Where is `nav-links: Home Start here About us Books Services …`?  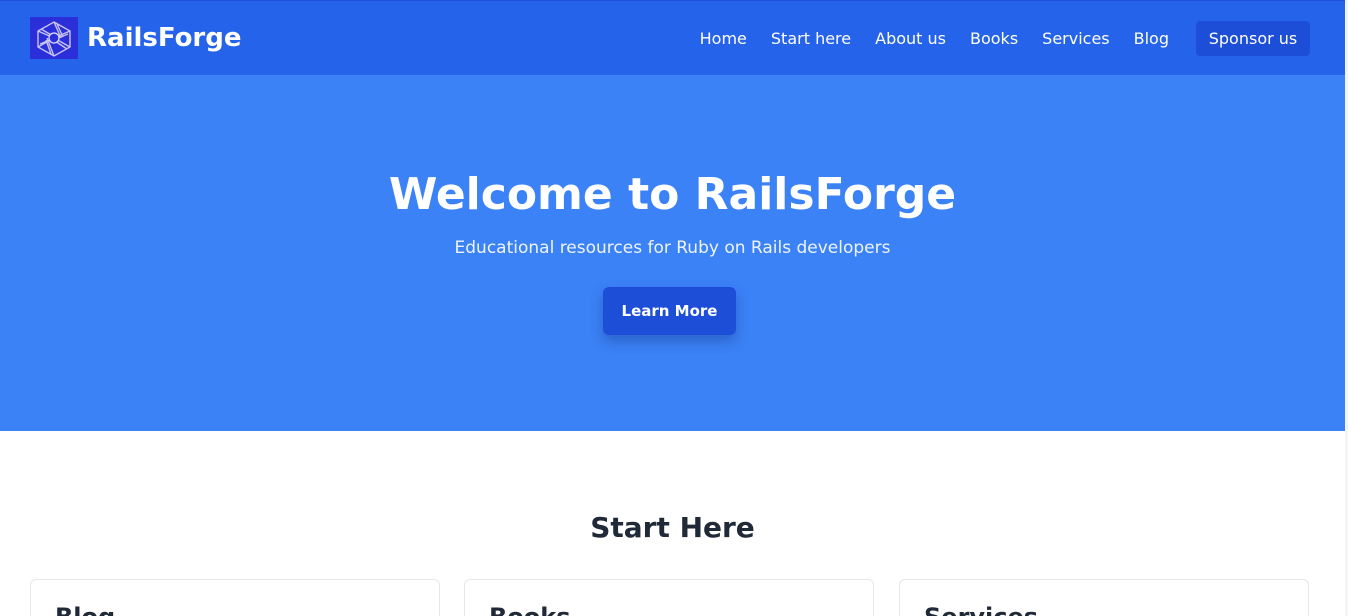
nav-links: Home Start here About us Books Services … is located at coordinates (1005, 38).